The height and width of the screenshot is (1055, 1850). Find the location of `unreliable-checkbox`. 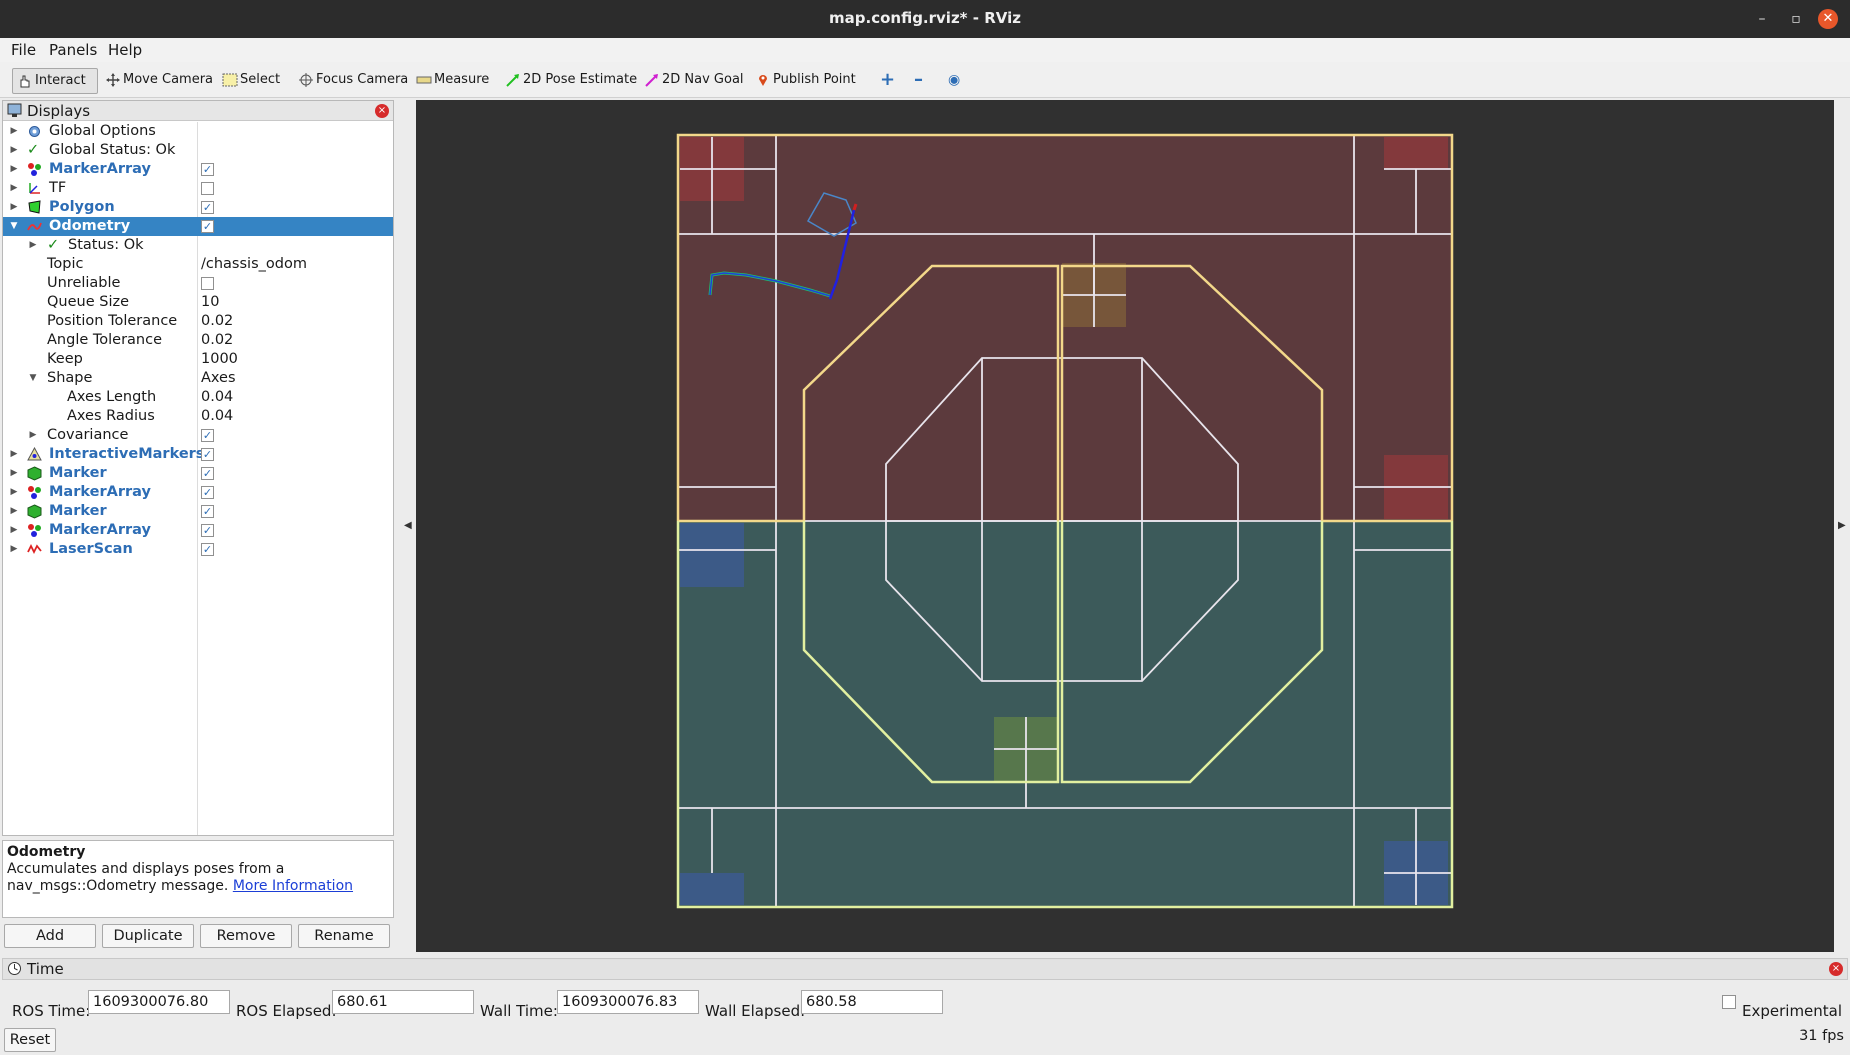

unreliable-checkbox is located at coordinates (207, 283).